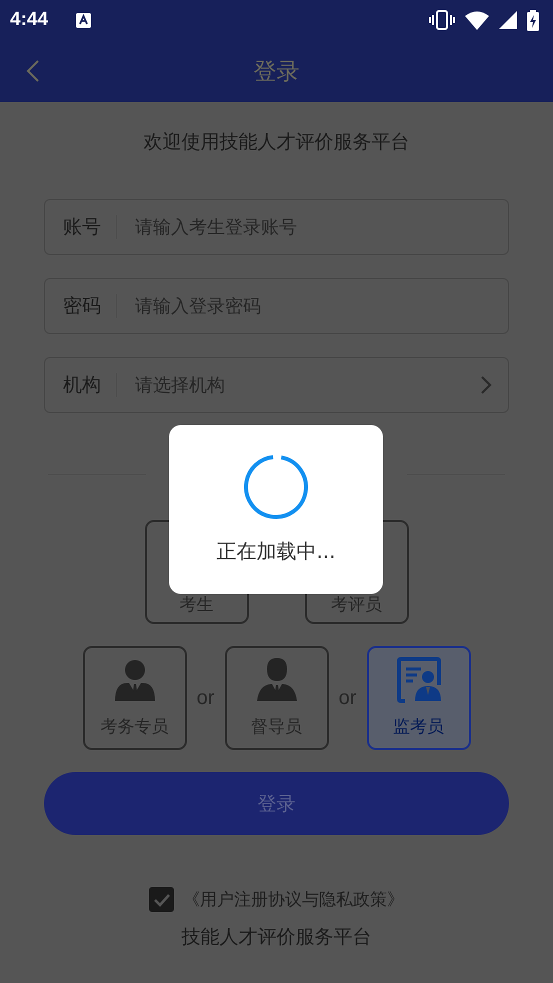  What do you see at coordinates (82, 306) in the screenshot?
I see `field-label: 密码` at bounding box center [82, 306].